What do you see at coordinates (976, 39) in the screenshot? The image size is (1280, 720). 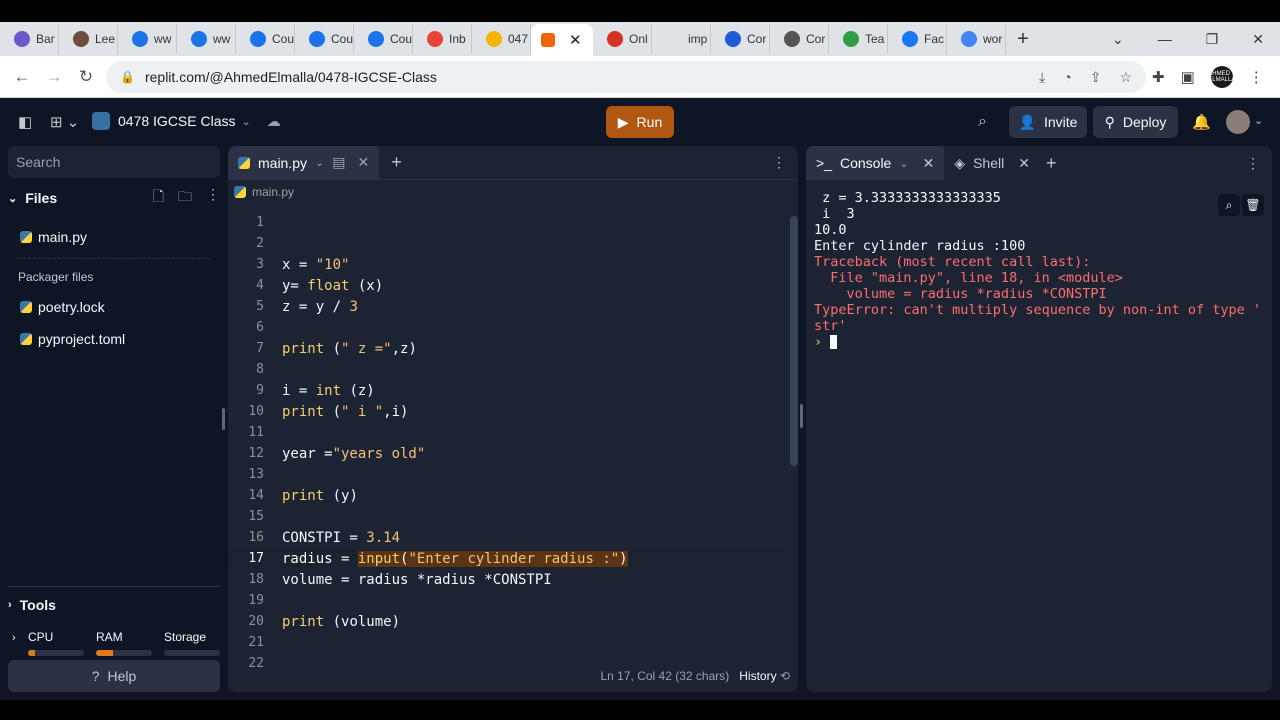 I see `browser-tab: wor` at bounding box center [976, 39].